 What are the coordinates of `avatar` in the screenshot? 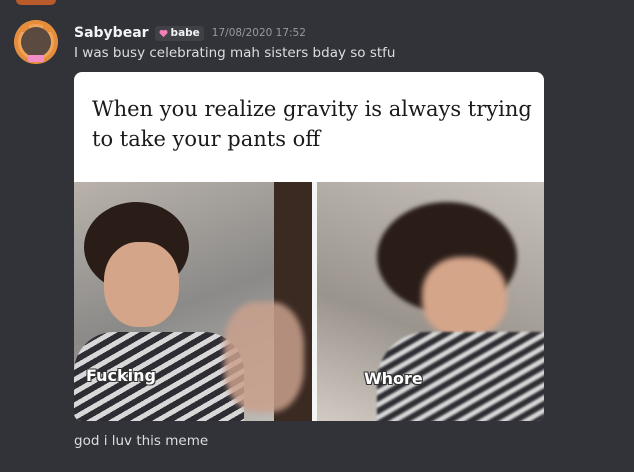 It's located at (36, 42).